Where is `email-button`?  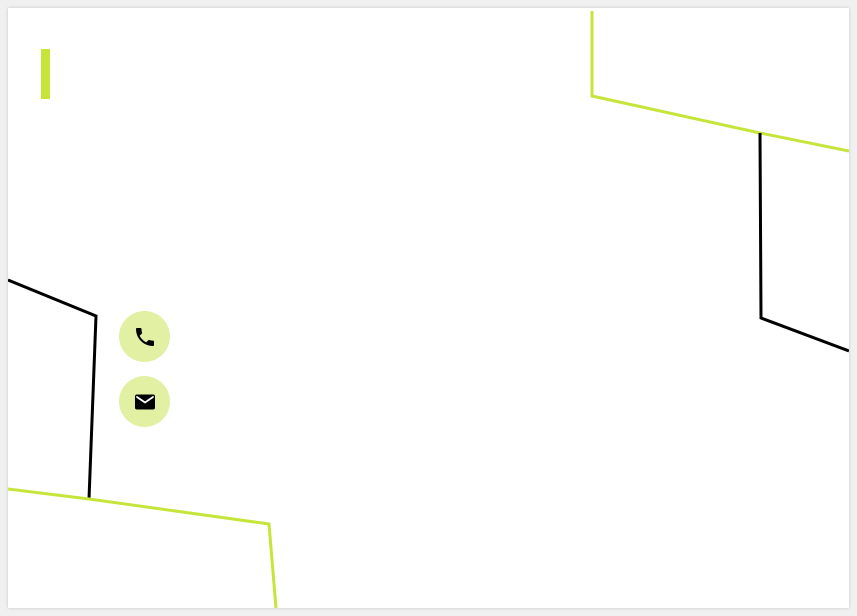
email-button is located at coordinates (144, 401).